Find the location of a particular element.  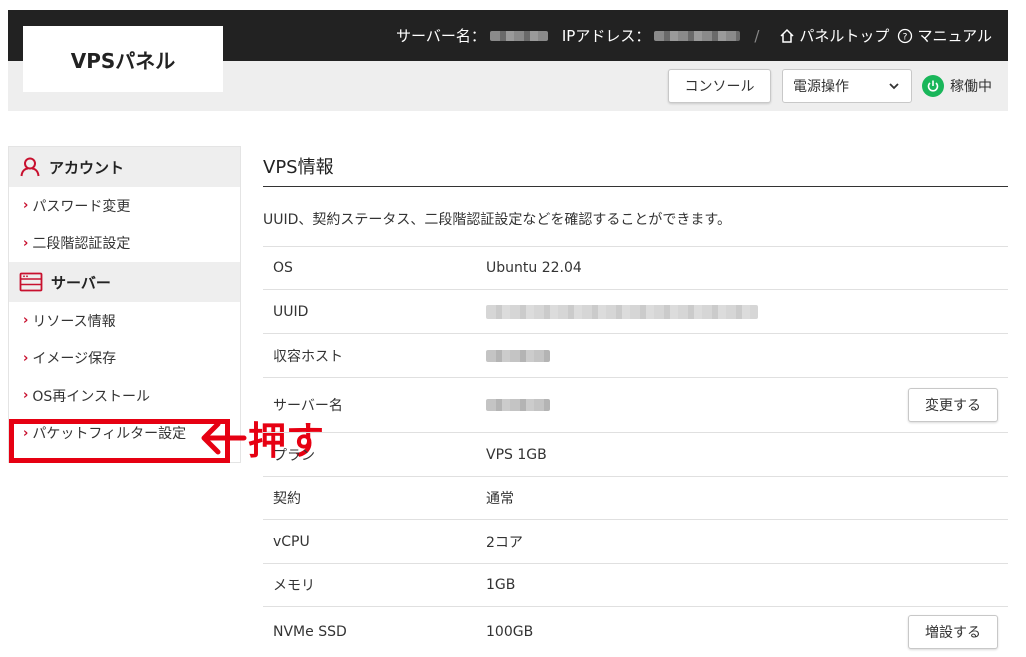

manual-label: マニュアル is located at coordinates (954, 36).